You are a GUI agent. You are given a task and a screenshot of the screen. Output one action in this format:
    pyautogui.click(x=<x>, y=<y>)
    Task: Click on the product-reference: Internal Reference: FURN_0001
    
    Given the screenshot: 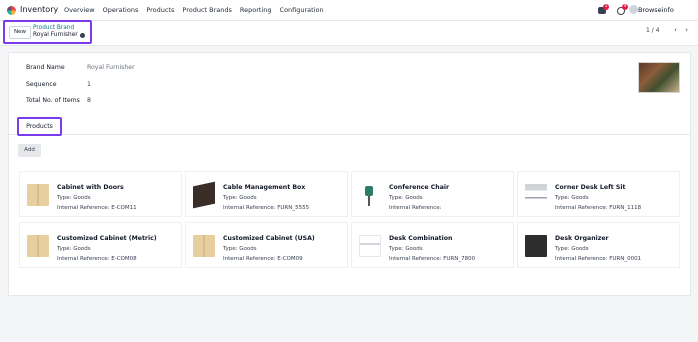 What is the action you would take?
    pyautogui.click(x=598, y=259)
    